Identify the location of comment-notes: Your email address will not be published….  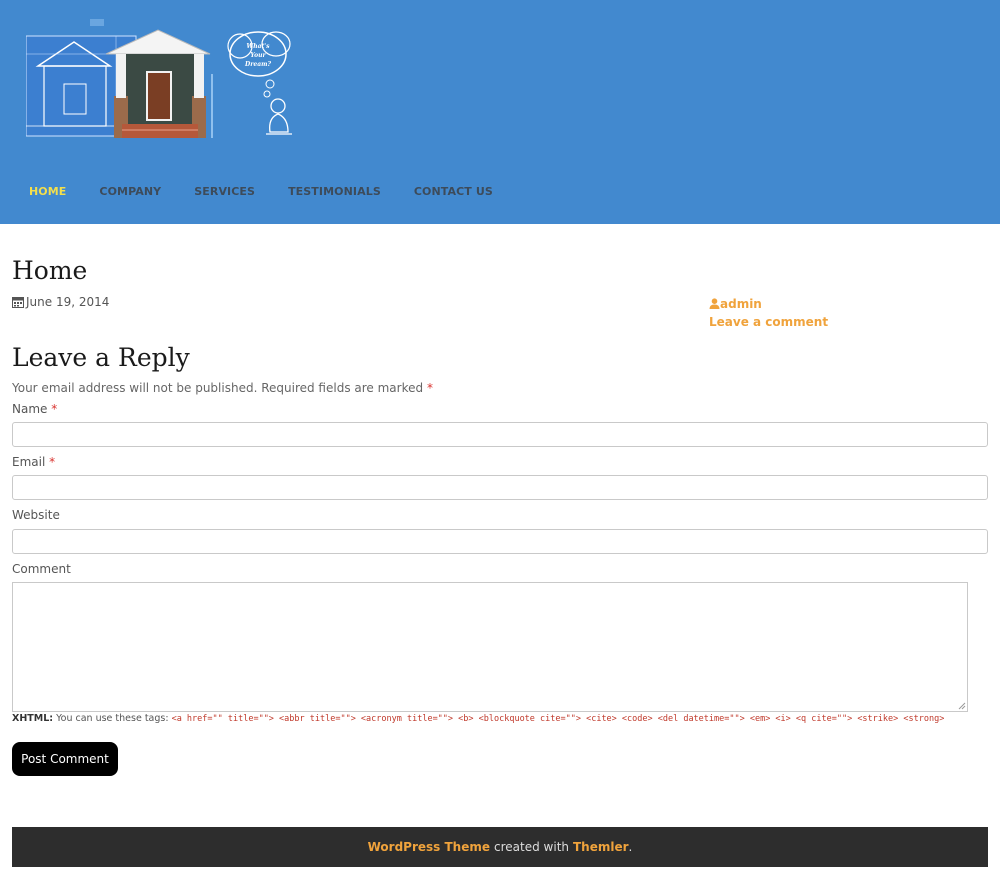
(222, 388).